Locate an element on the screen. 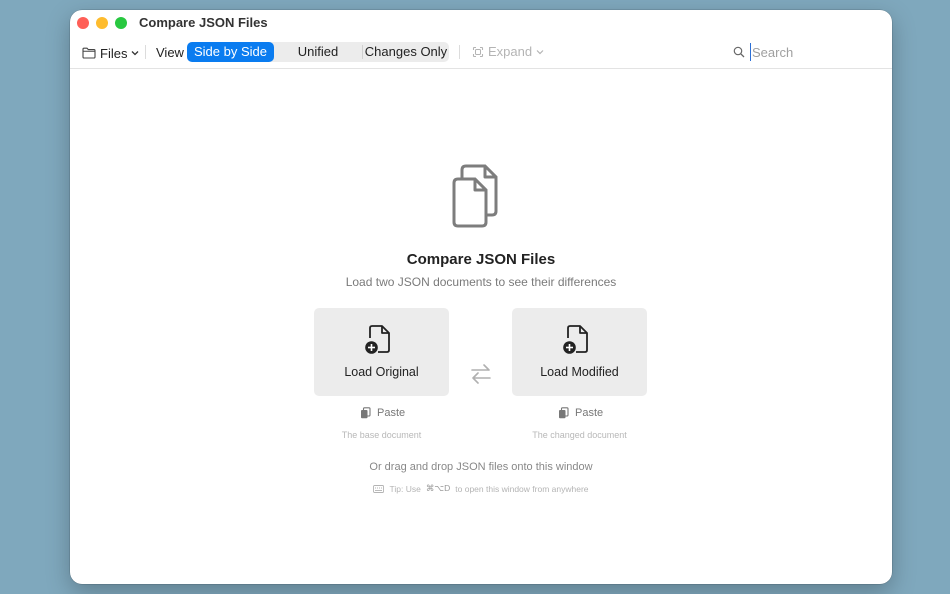 This screenshot has width=950, height=594. expand-label: Expand is located at coordinates (510, 51).